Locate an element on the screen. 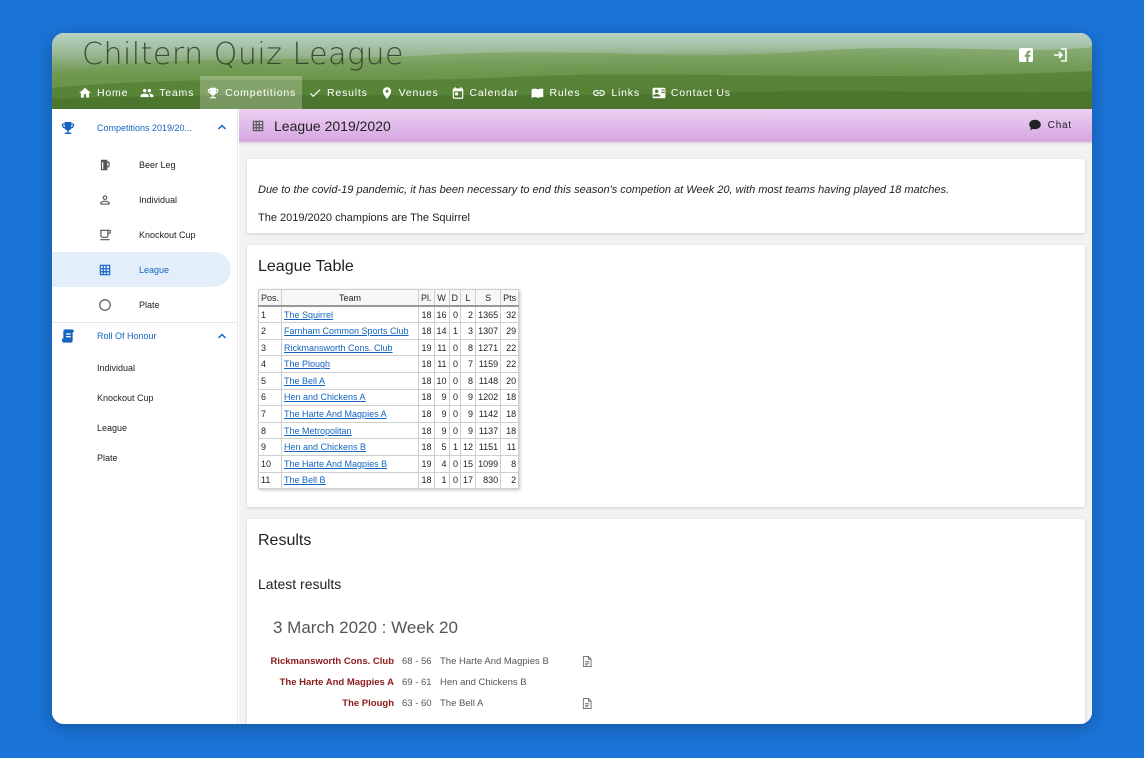  table-row: 1 The Squirrel 18 16 0 2 1365 32 is located at coordinates (388, 314).